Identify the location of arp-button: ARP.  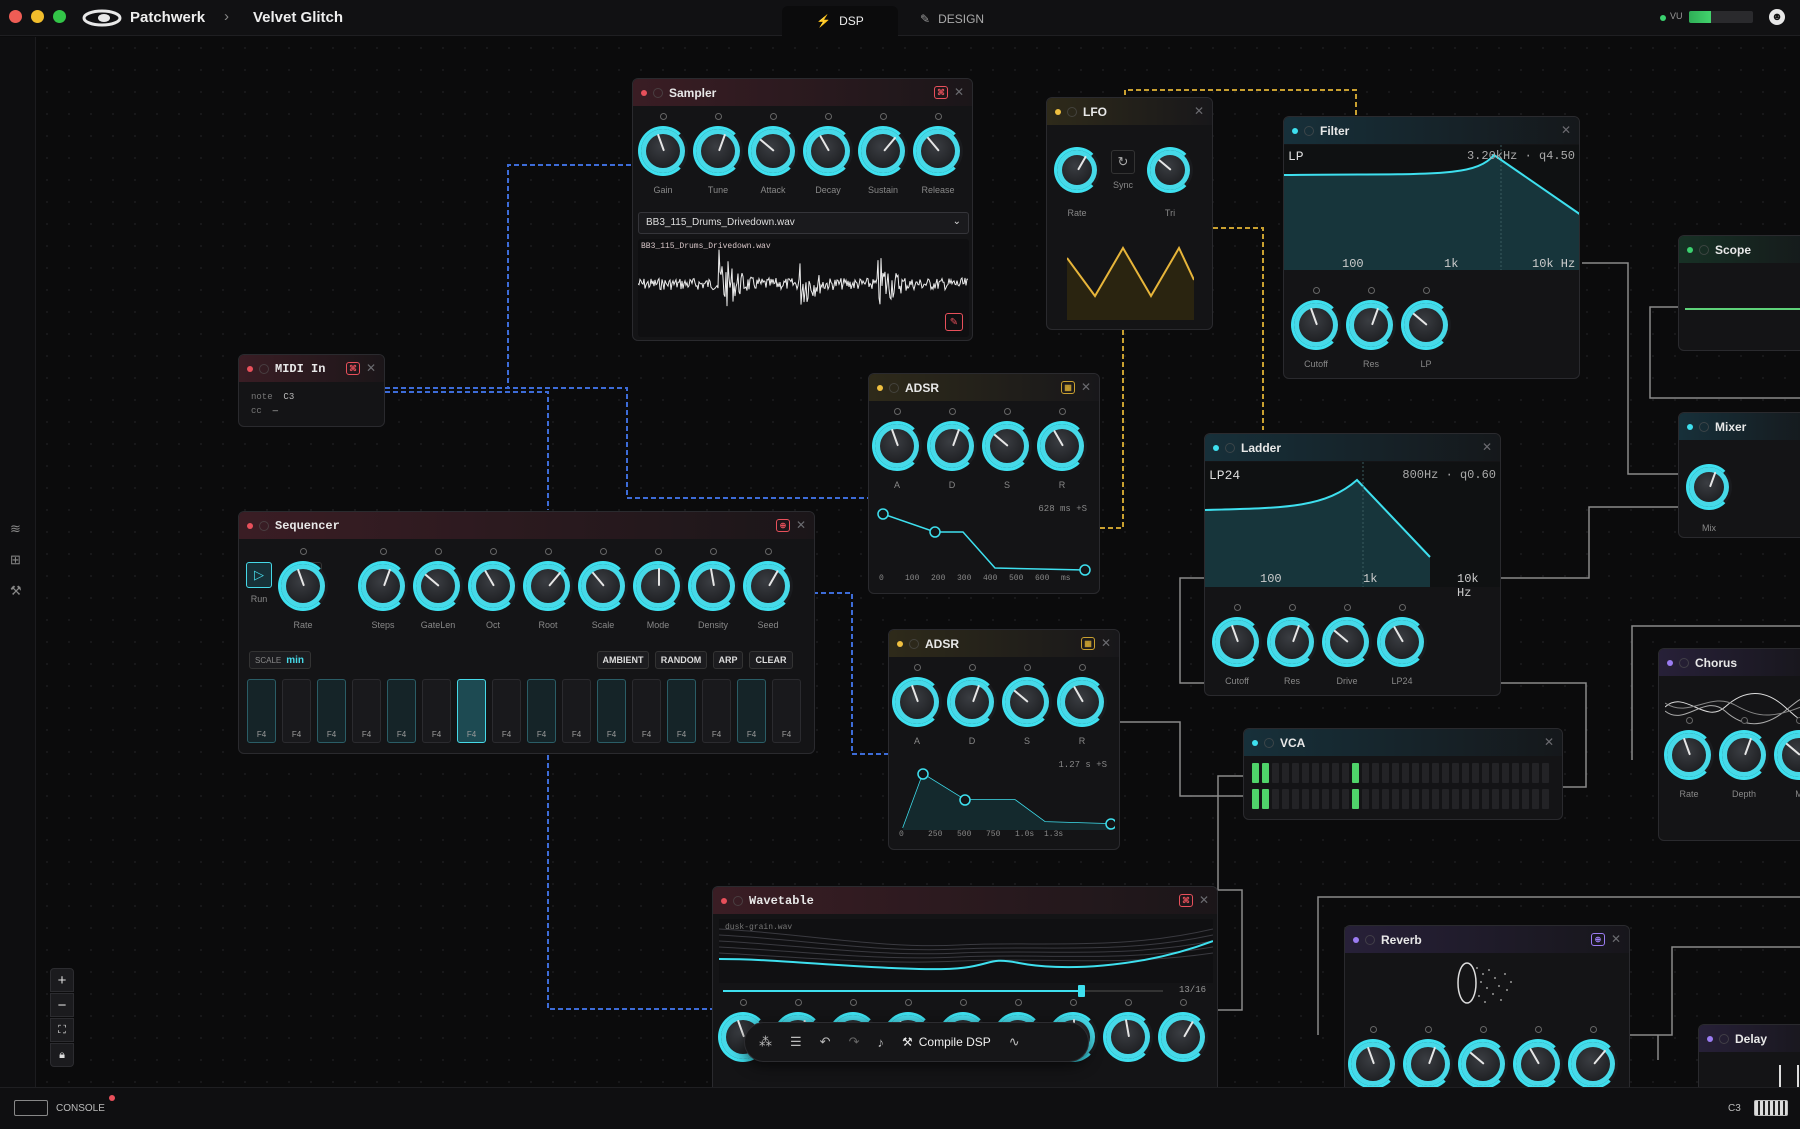
(728, 660).